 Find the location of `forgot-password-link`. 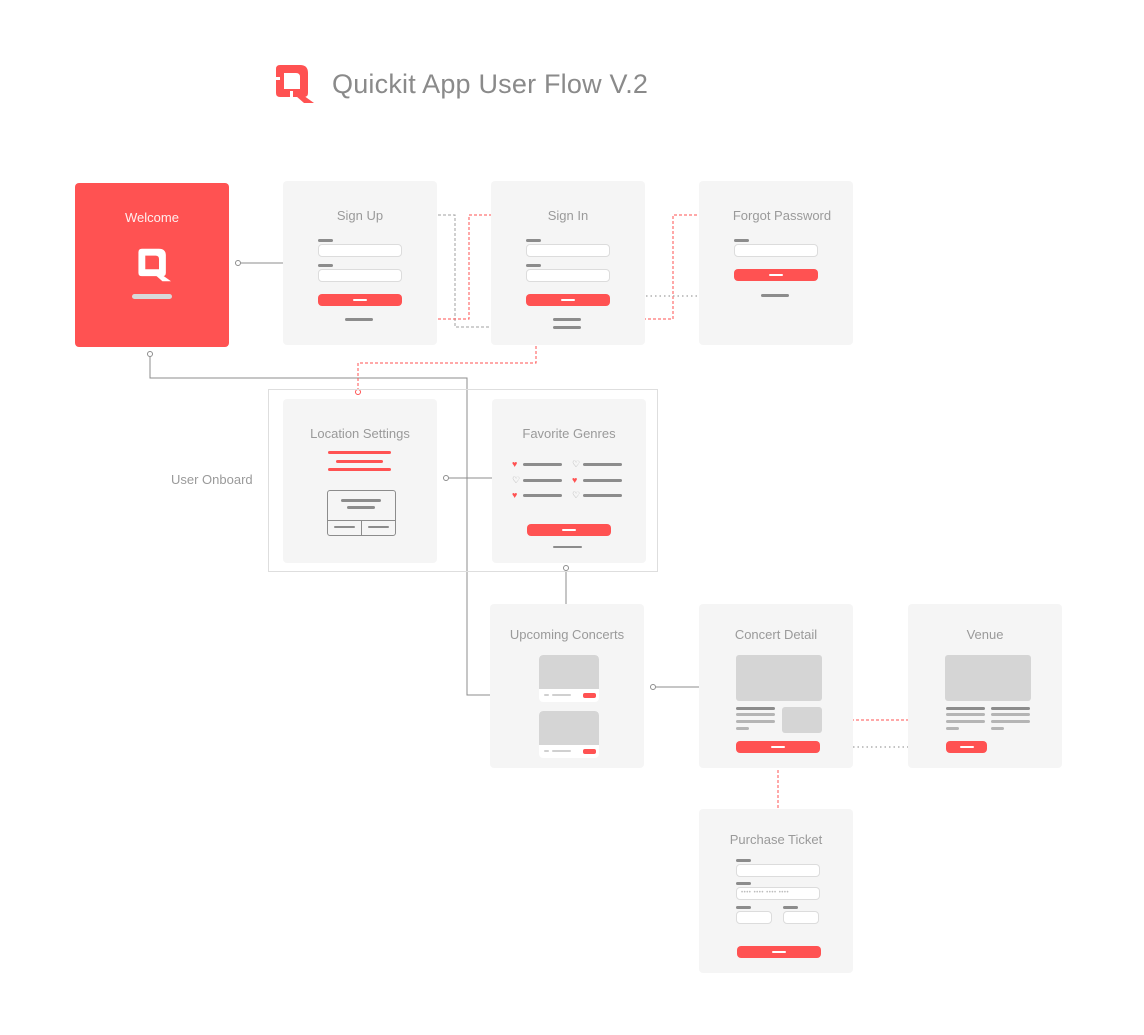

forgot-password-link is located at coordinates (567, 319).